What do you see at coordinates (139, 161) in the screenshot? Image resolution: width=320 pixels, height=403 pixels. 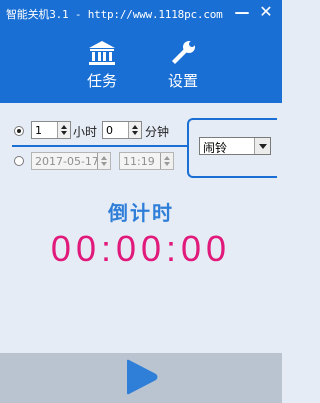 I see `time-value: 11:19` at bounding box center [139, 161].